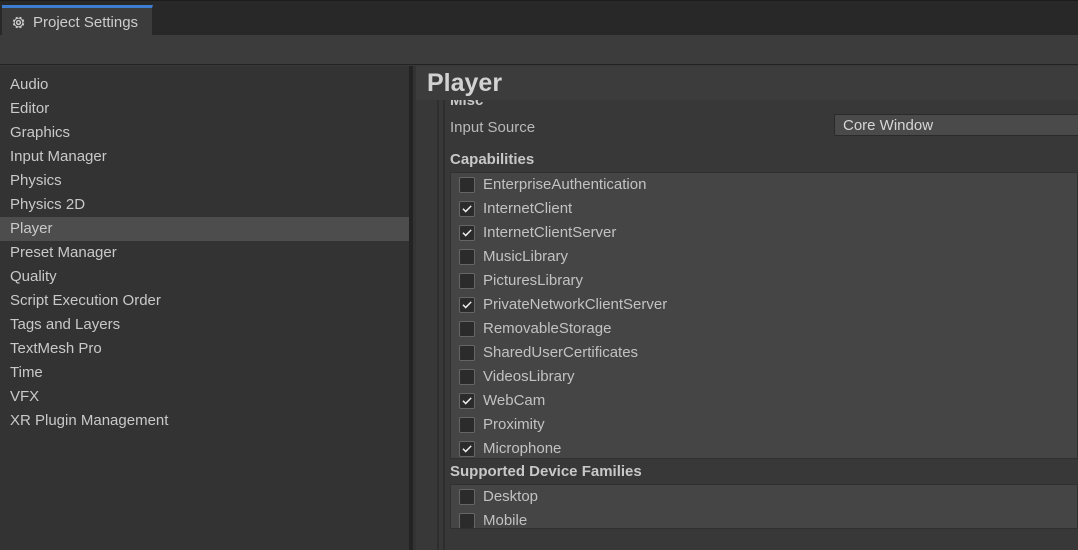 Image resolution: width=1078 pixels, height=550 pixels. I want to click on sidebar-item-preset-manager: Preset Manager, so click(204, 253).